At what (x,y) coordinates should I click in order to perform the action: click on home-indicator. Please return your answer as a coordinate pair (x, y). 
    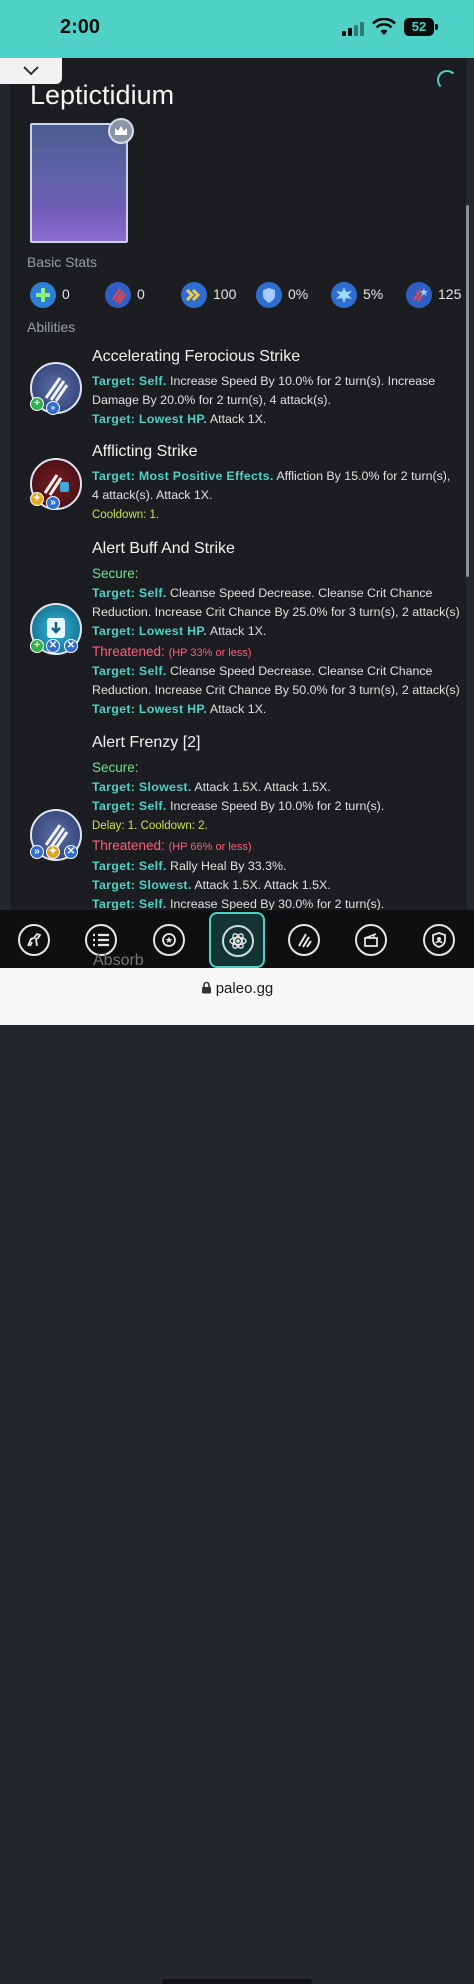
    Looking at the image, I should click on (237, 1981).